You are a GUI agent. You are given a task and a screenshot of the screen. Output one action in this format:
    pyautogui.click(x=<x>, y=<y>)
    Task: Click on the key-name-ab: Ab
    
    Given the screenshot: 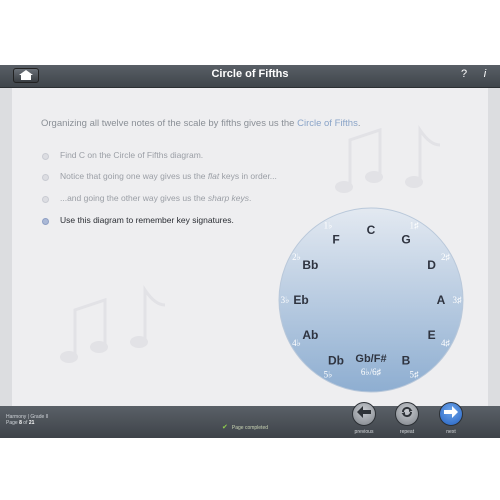 What is the action you would take?
    pyautogui.click(x=310, y=335)
    